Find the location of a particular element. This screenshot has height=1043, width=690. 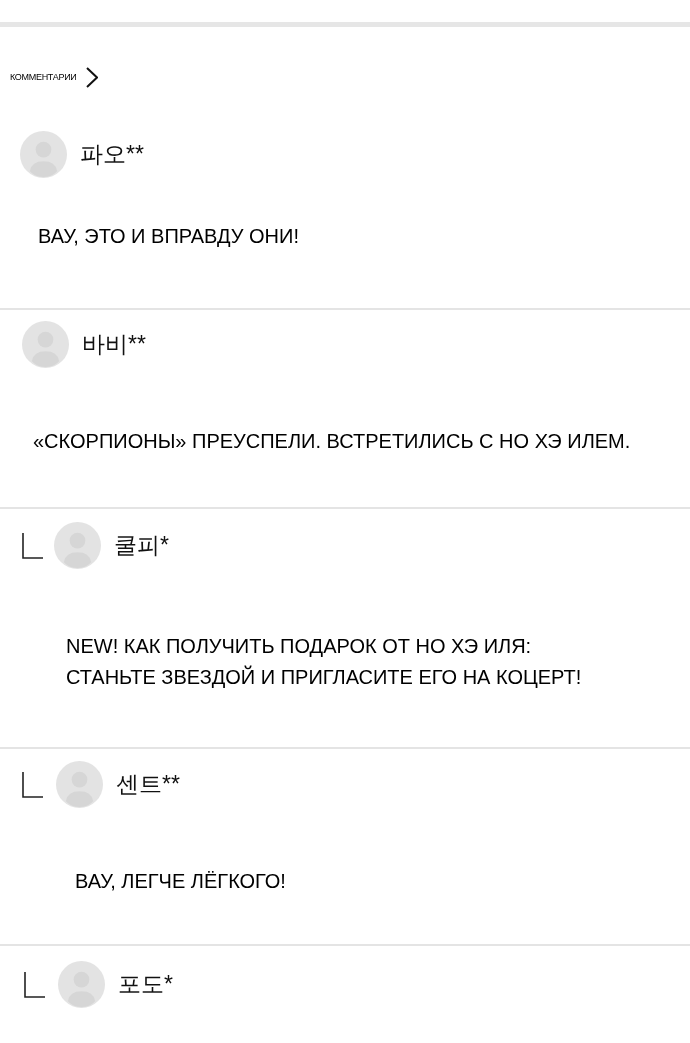

author-name: 파오** is located at coordinates (112, 154).